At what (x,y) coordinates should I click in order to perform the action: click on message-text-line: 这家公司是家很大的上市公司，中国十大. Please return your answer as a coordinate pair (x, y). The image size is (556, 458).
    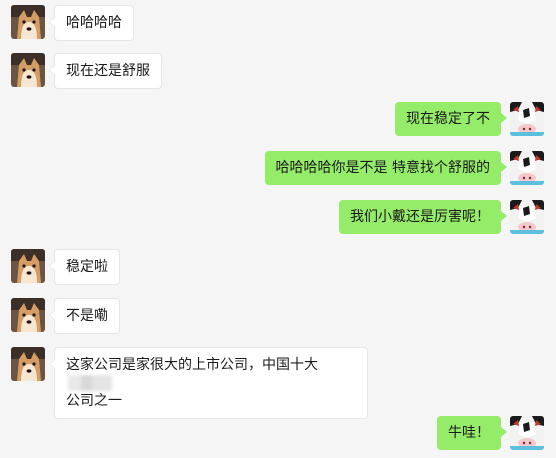
    Looking at the image, I should click on (192, 365).